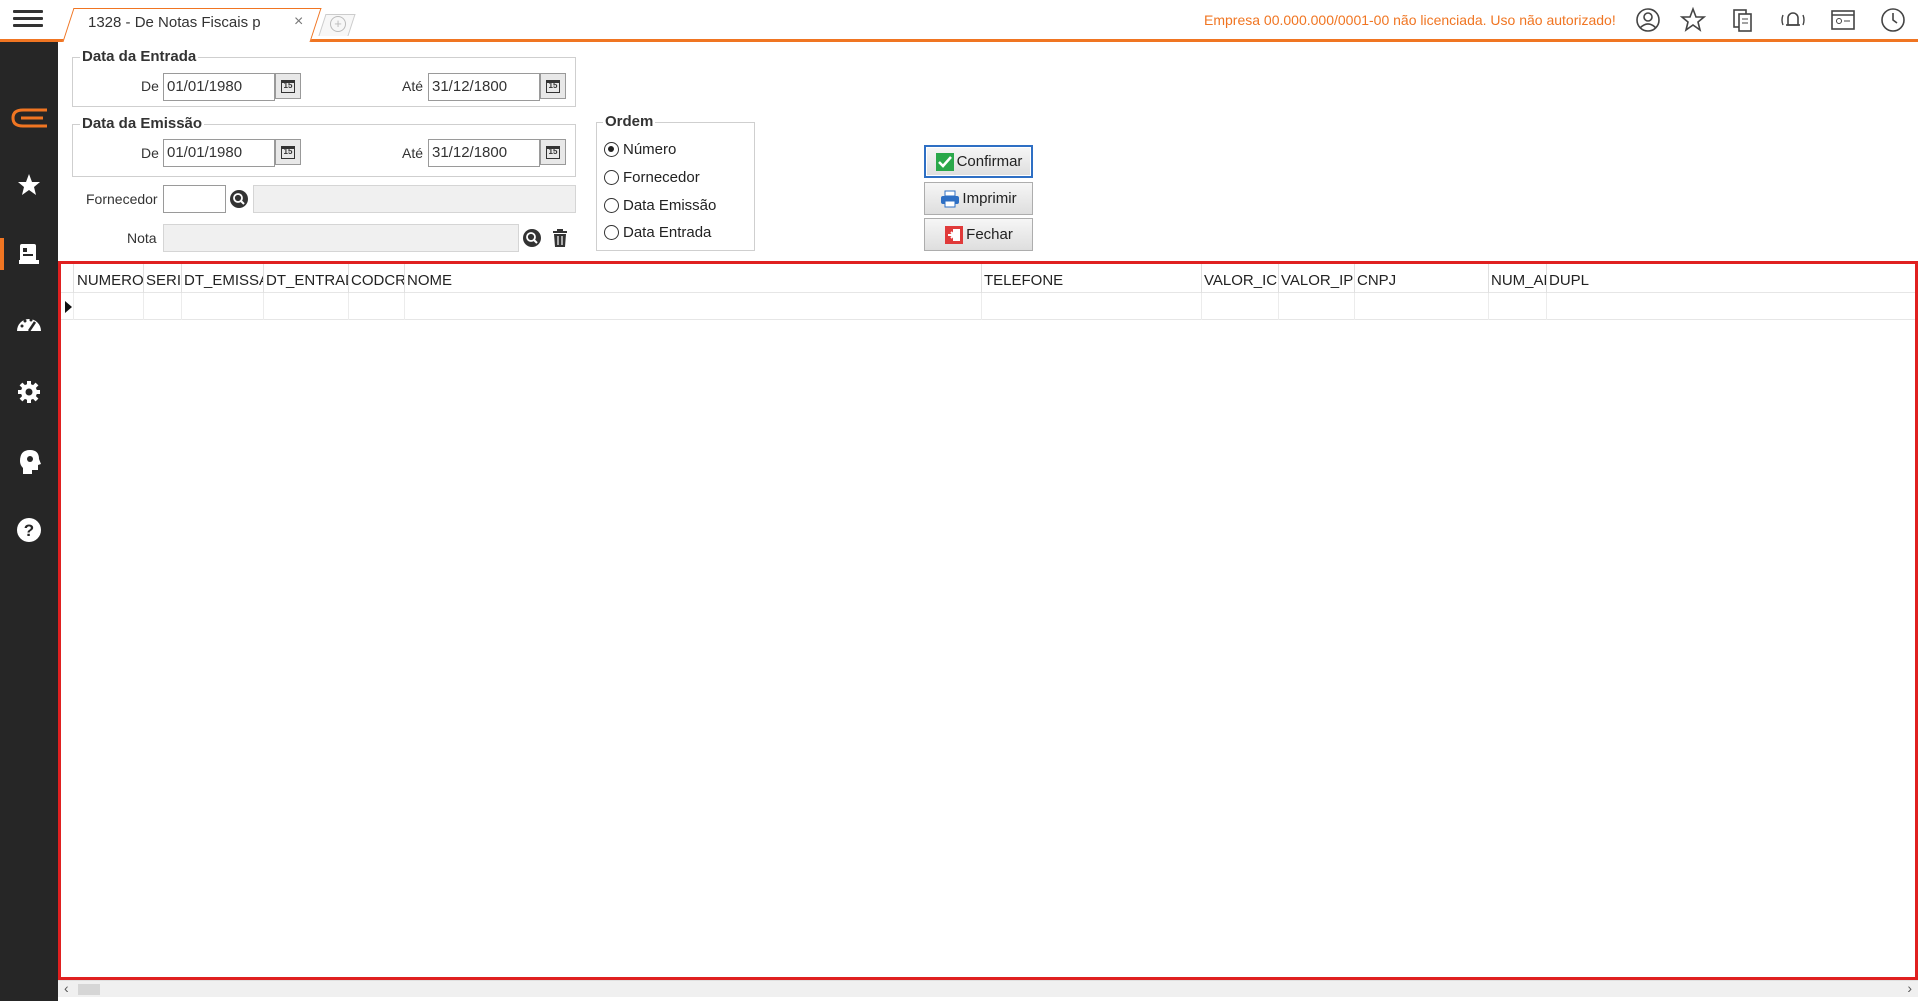 The image size is (1918, 1001). What do you see at coordinates (29, 323) in the screenshot?
I see `dashboard-gauge-icon` at bounding box center [29, 323].